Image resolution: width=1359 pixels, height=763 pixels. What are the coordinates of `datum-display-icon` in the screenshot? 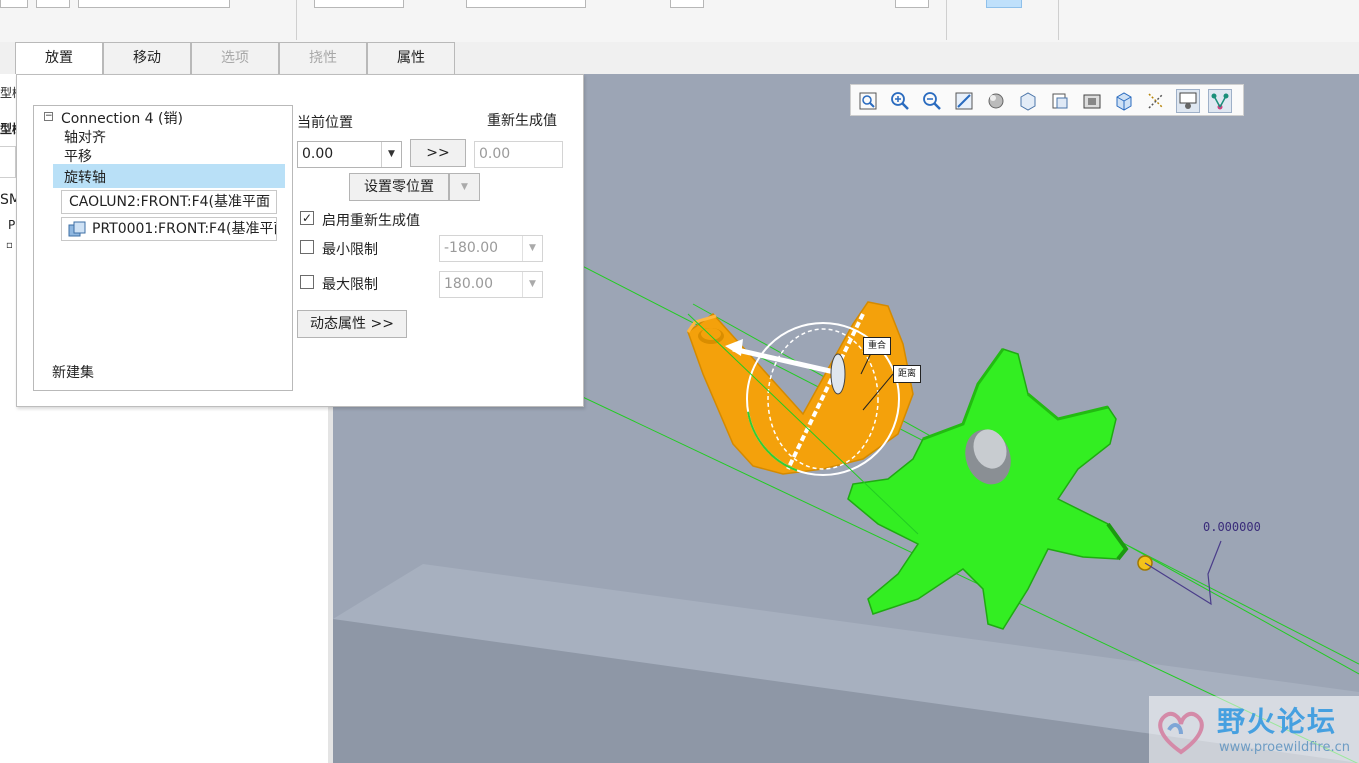 It's located at (1156, 101).